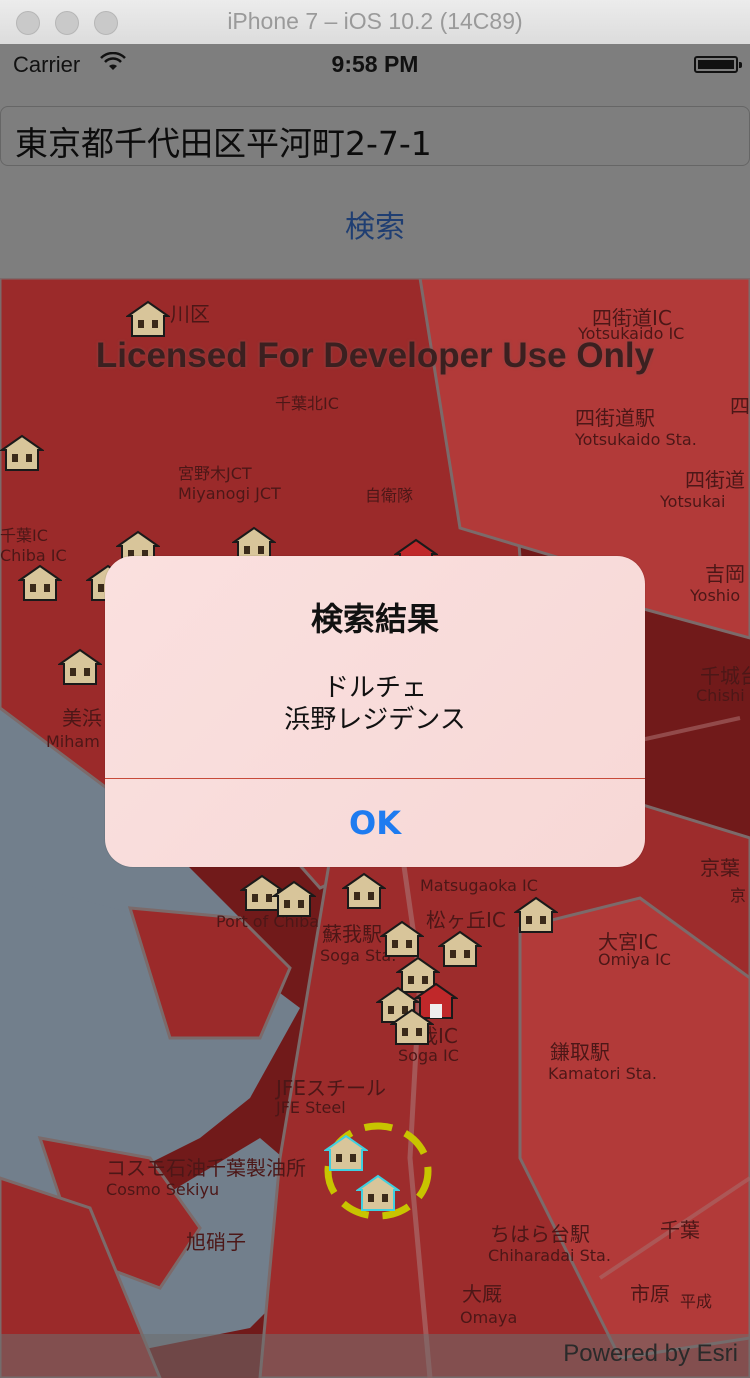 The width and height of the screenshot is (750, 1378). What do you see at coordinates (636, 439) in the screenshot?
I see `map-label: Yotsukaido Sta.` at bounding box center [636, 439].